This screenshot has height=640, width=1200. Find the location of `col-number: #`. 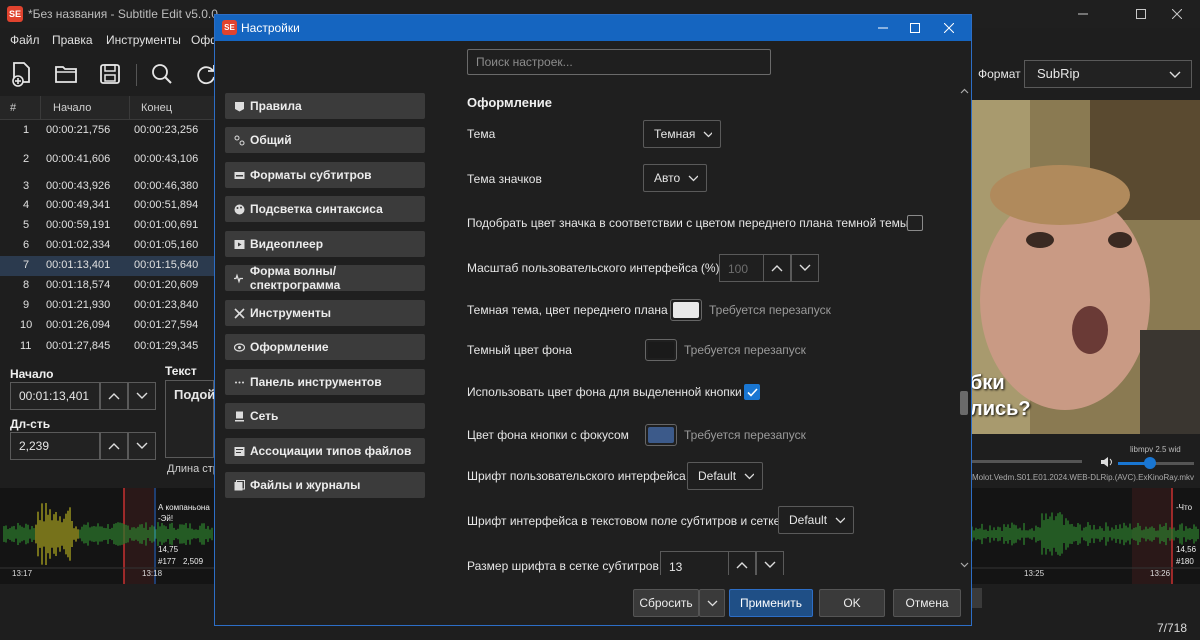

col-number: # is located at coordinates (13, 108).